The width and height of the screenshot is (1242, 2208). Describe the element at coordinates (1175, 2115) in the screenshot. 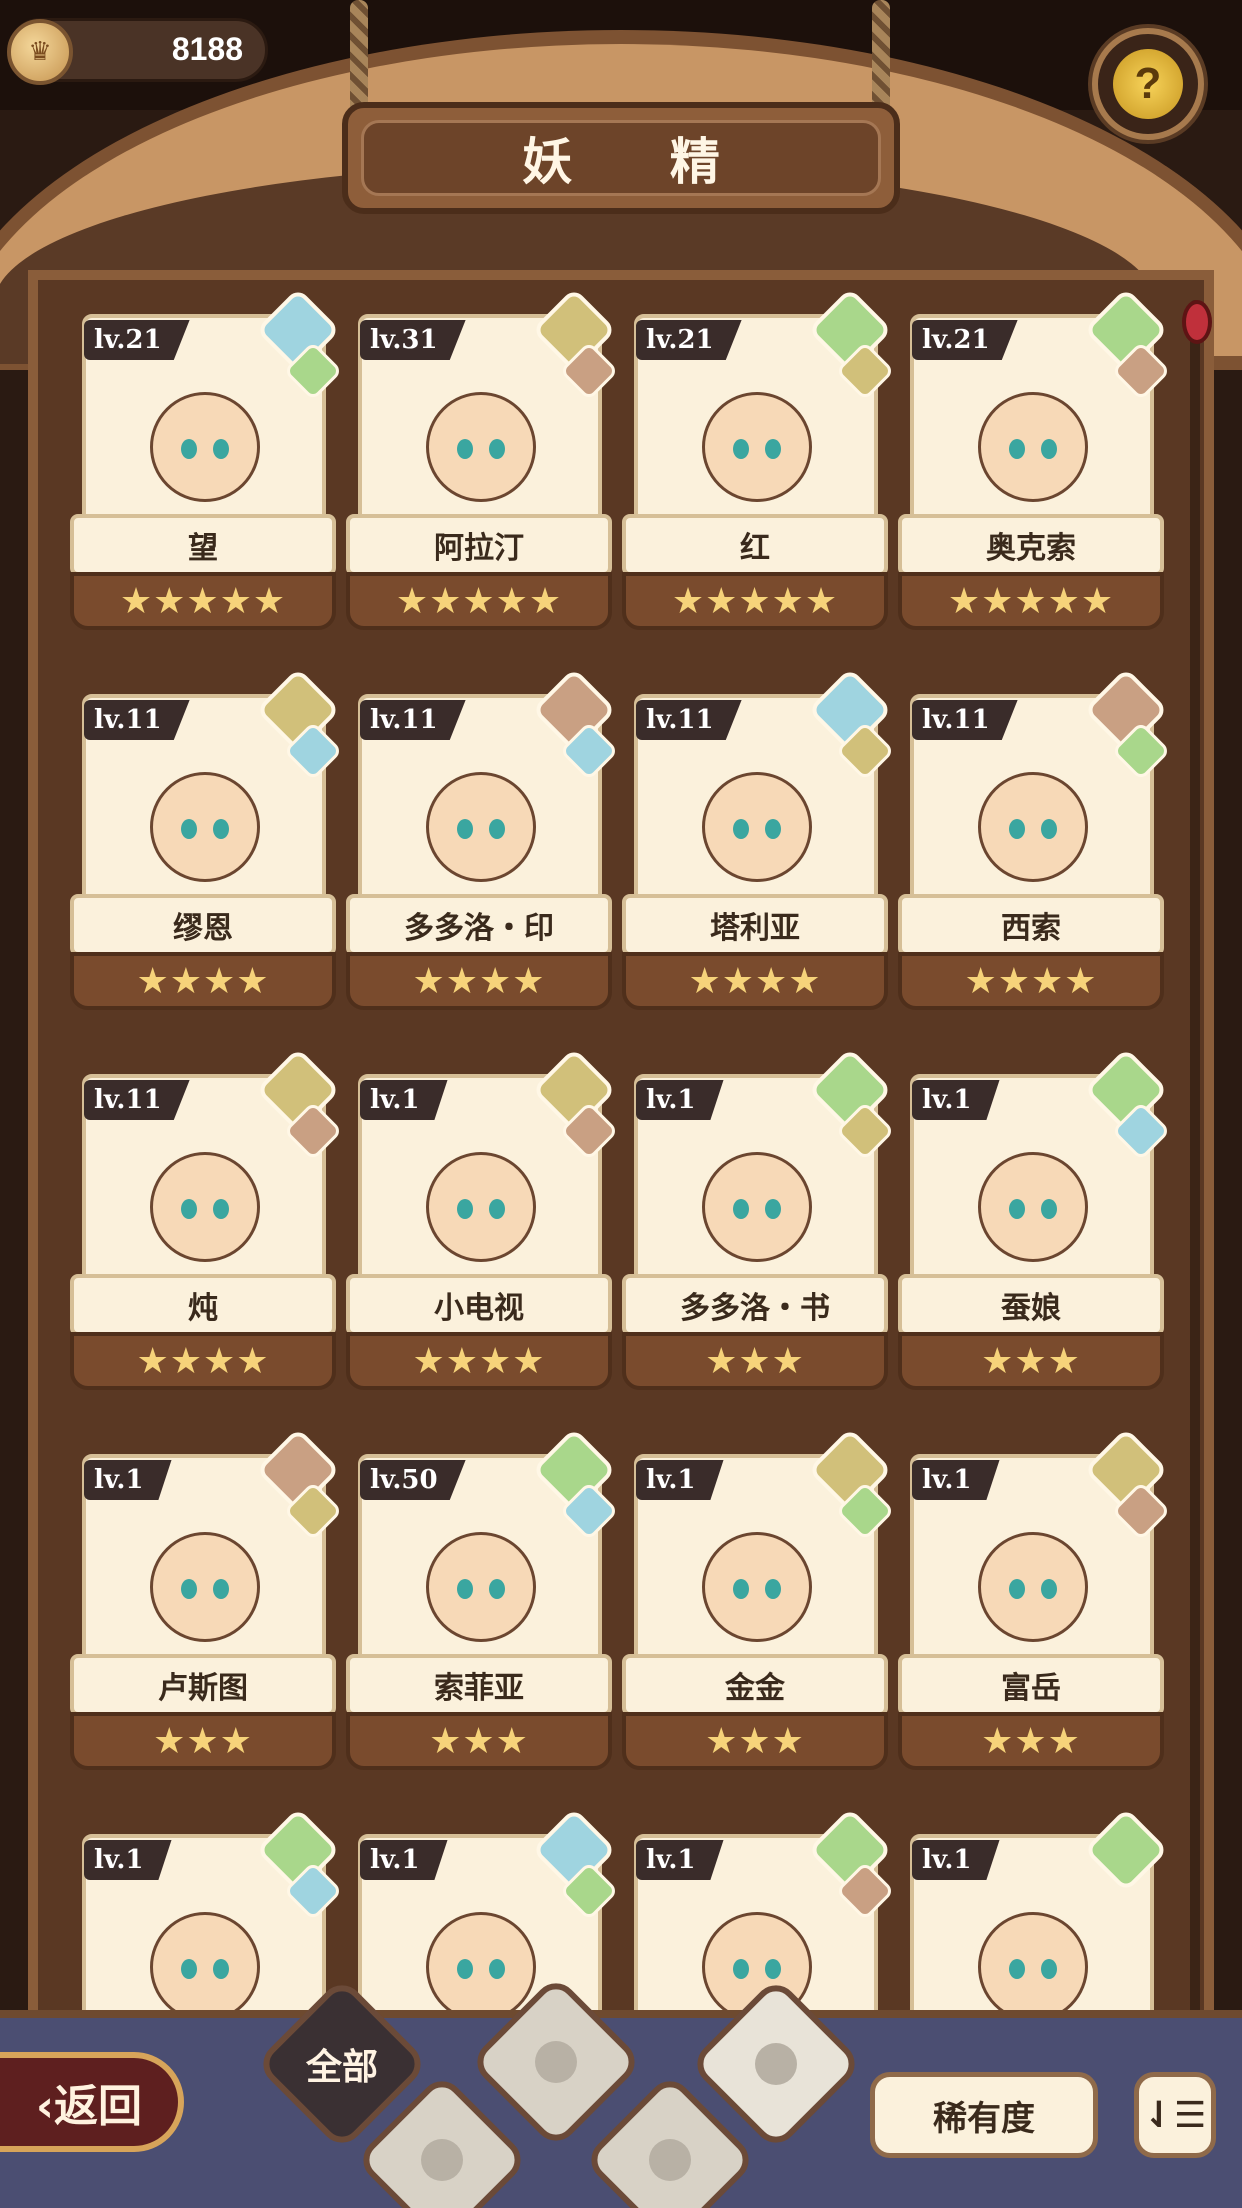

I see `sort-order-button: ⇃☰` at that location.